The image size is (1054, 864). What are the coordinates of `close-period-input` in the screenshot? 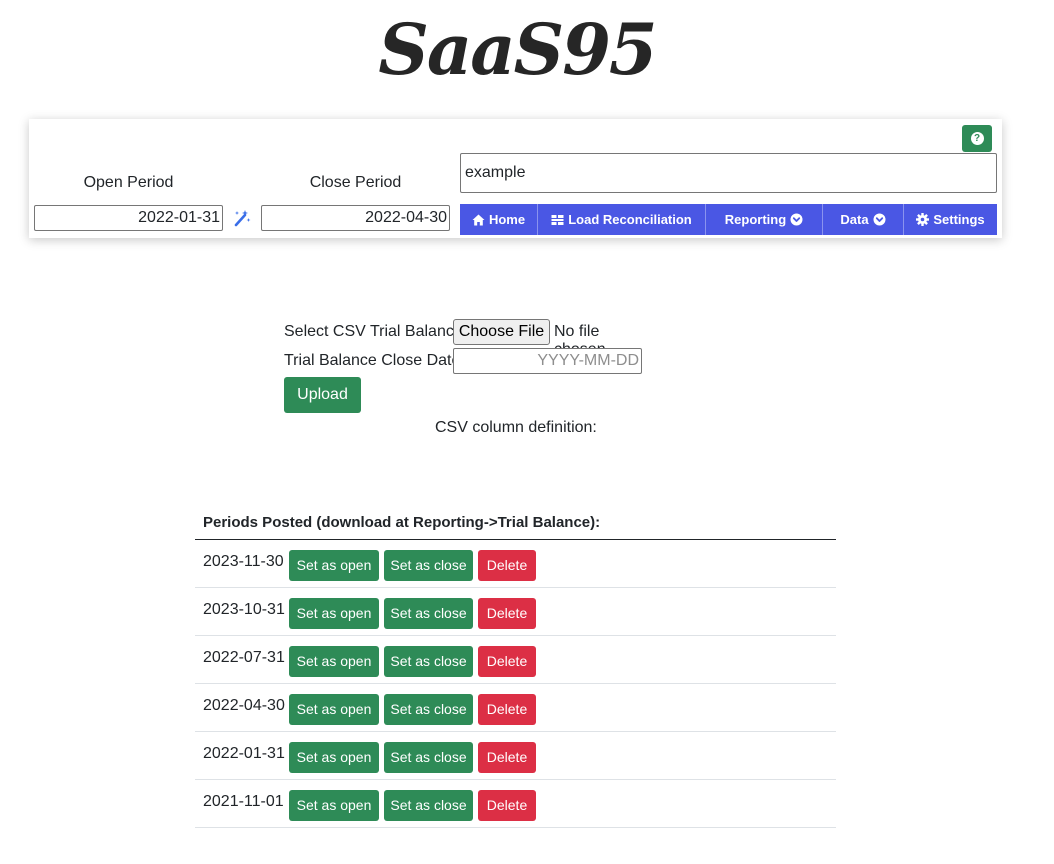 It's located at (355, 218).